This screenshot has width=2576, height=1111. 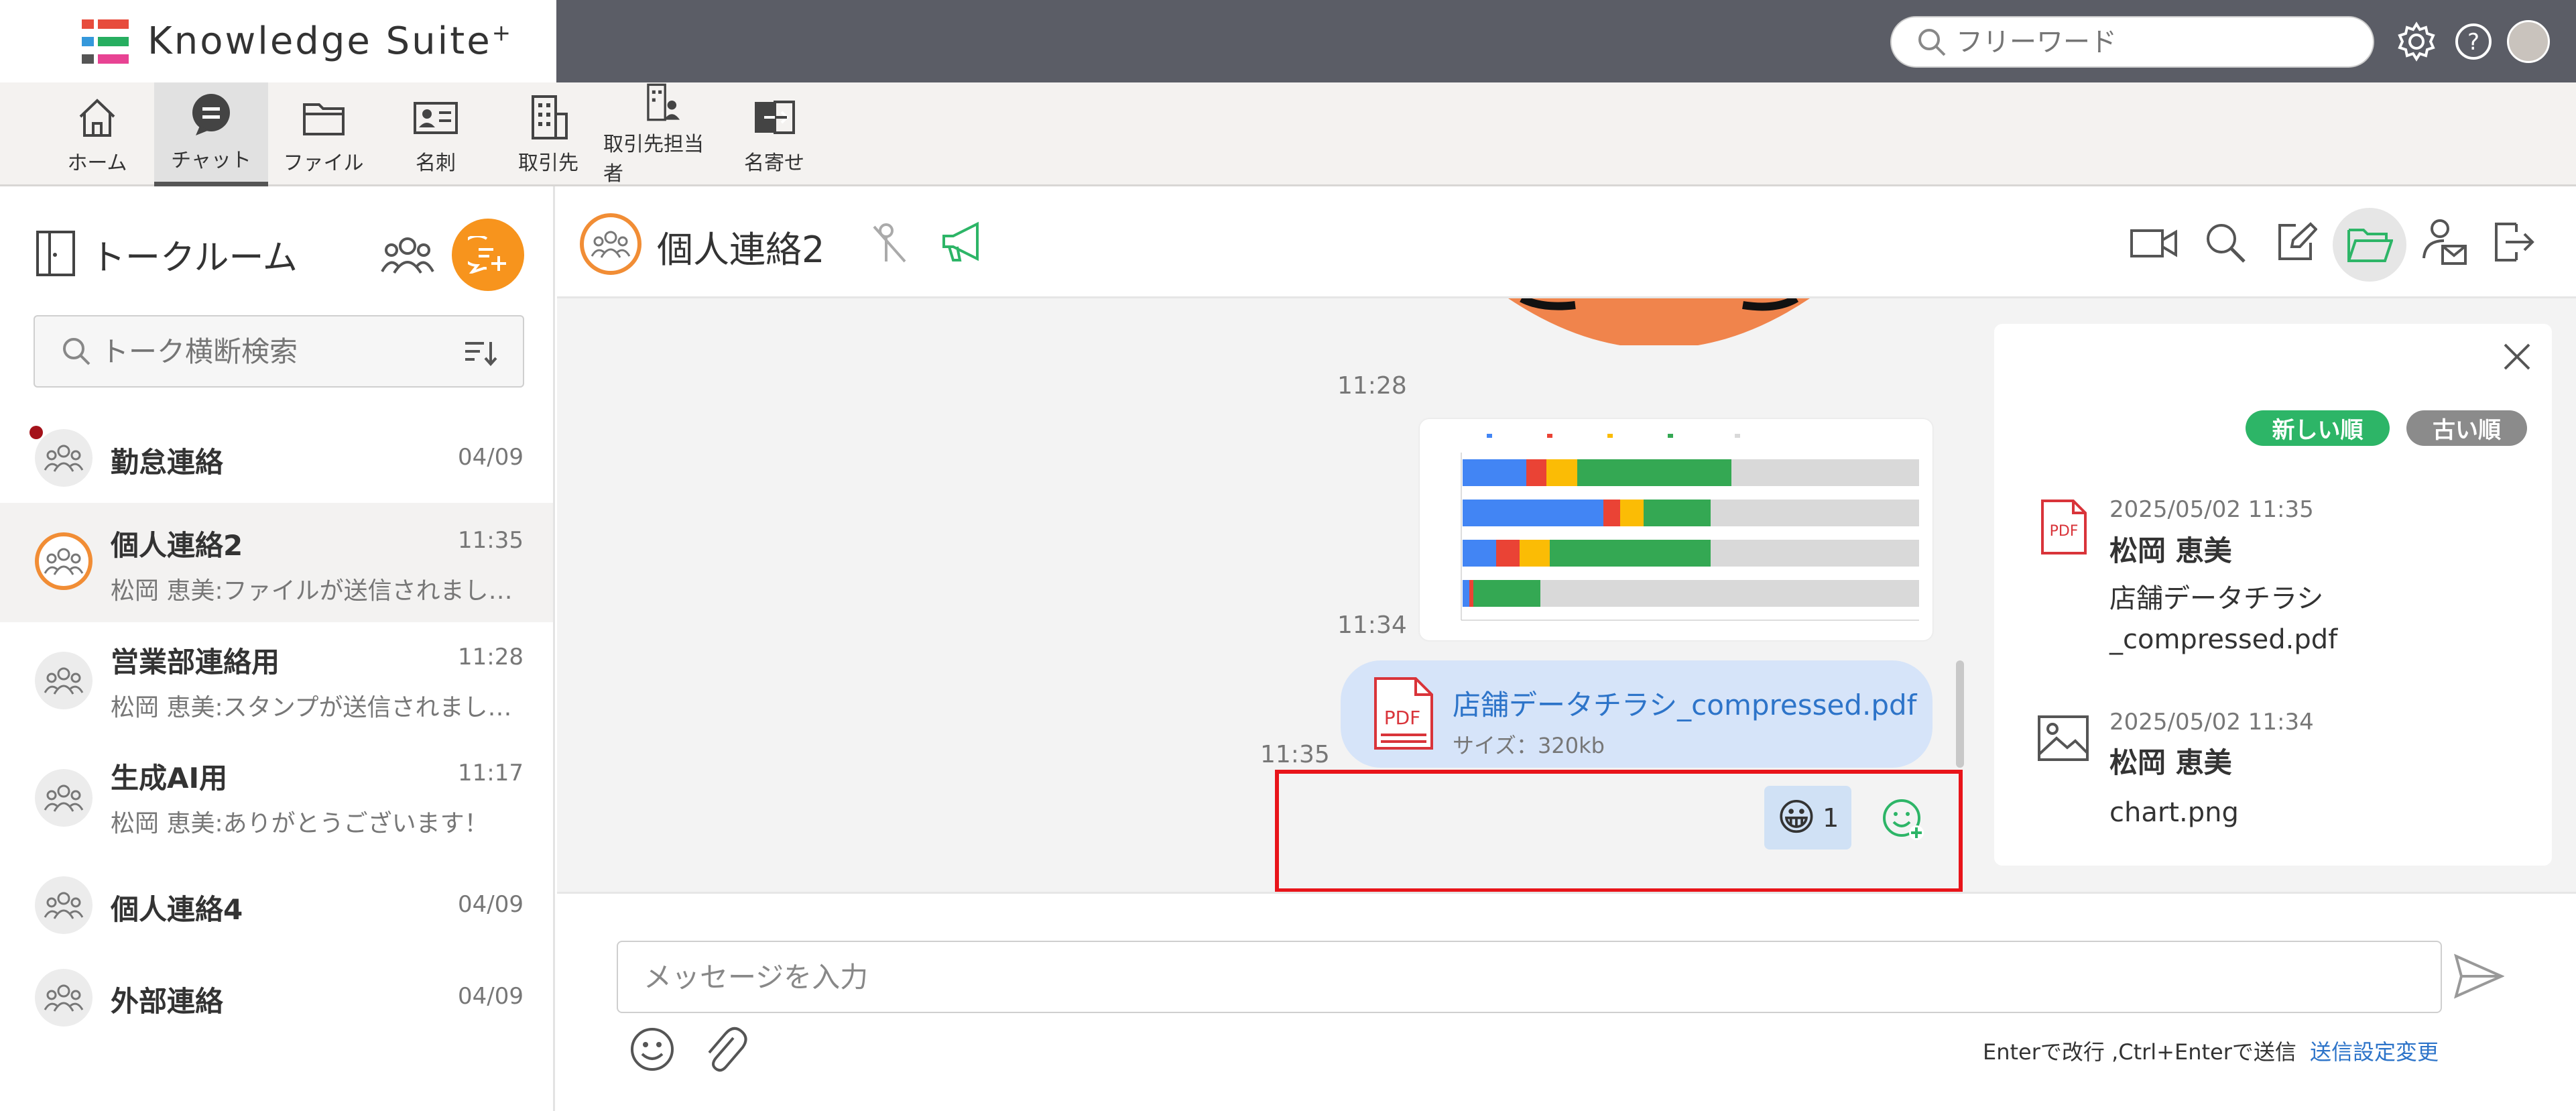 I want to click on image-file-icon, so click(x=2064, y=738).